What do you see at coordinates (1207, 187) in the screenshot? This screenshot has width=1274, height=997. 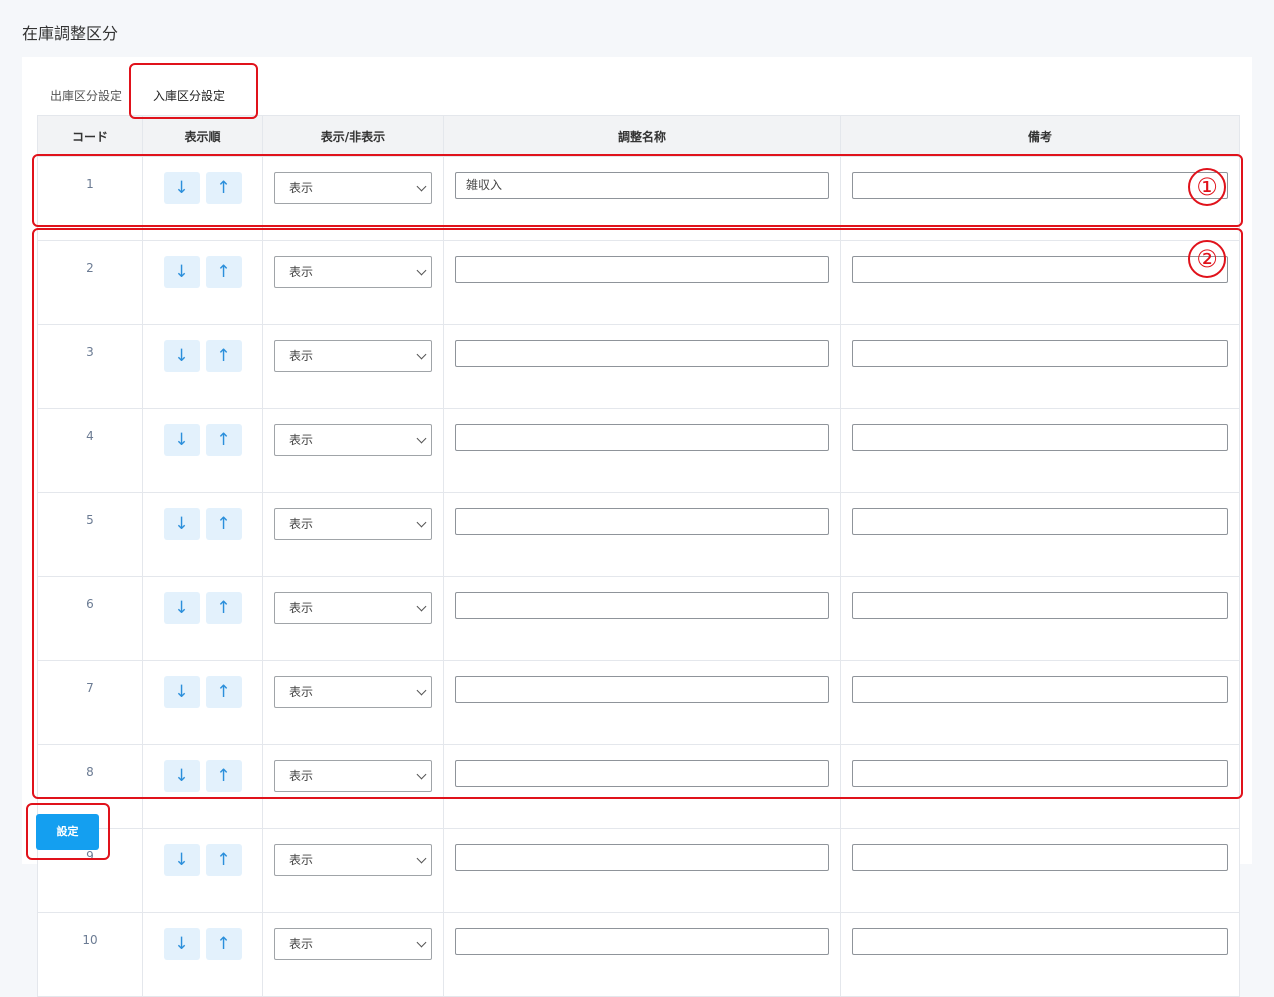 I see `marker-1: ①` at bounding box center [1207, 187].